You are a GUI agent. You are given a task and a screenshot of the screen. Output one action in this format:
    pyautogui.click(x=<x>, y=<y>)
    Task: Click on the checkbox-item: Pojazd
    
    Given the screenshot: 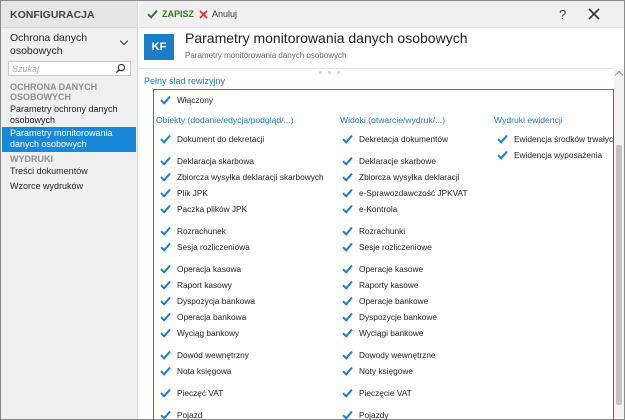 What is the action you would take?
    pyautogui.click(x=181, y=414)
    